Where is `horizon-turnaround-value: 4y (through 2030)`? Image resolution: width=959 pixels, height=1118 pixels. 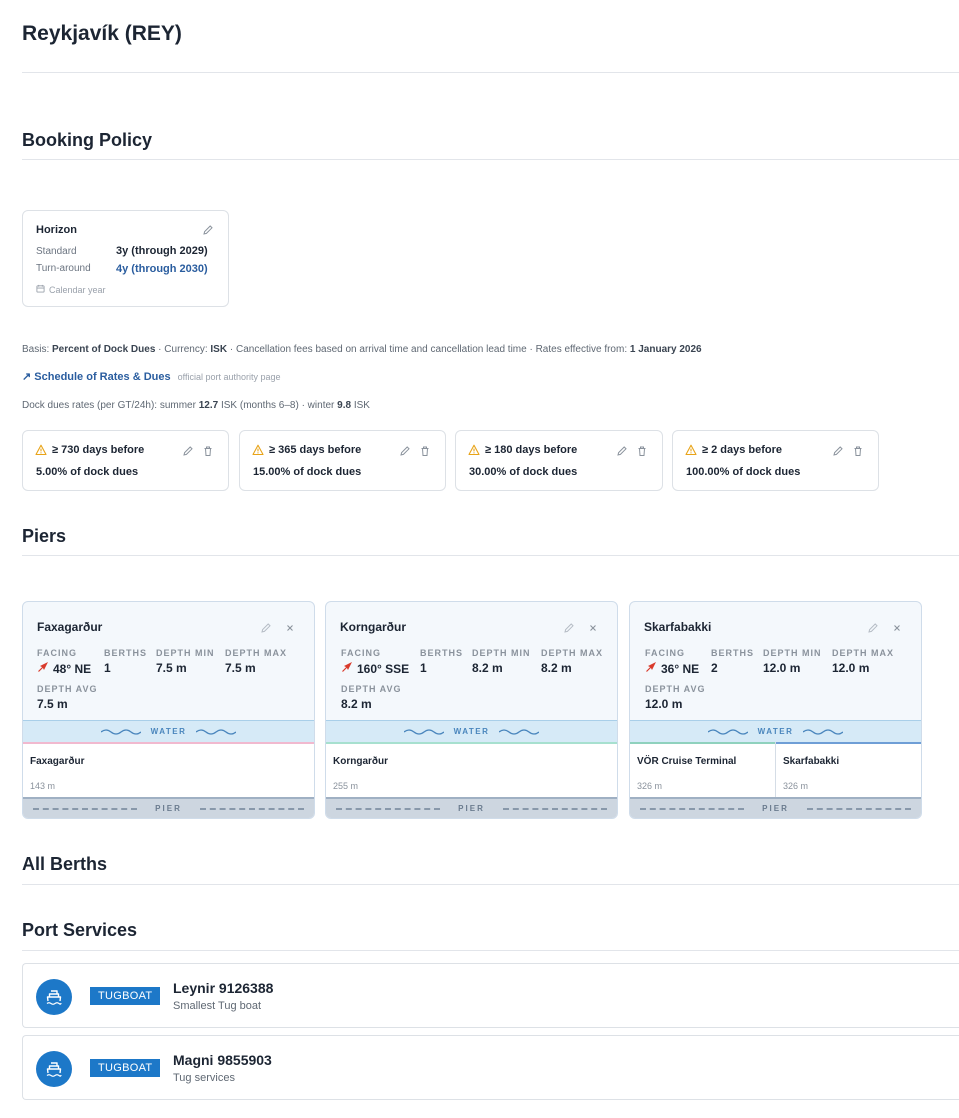
horizon-turnaround-value: 4y (through 2030) is located at coordinates (162, 269).